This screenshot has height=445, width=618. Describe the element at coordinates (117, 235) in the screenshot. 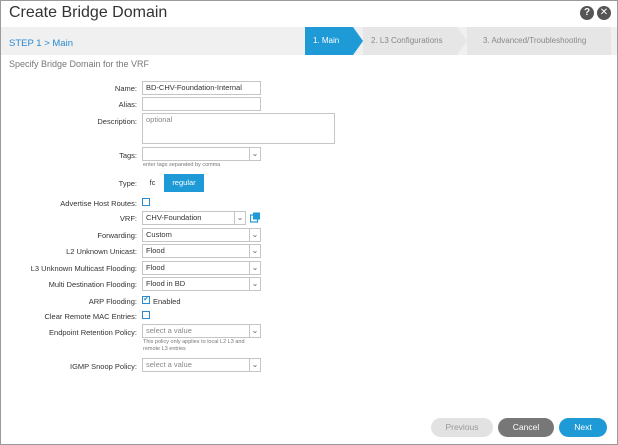

I see `forwarding-label: Forwarding:` at that location.